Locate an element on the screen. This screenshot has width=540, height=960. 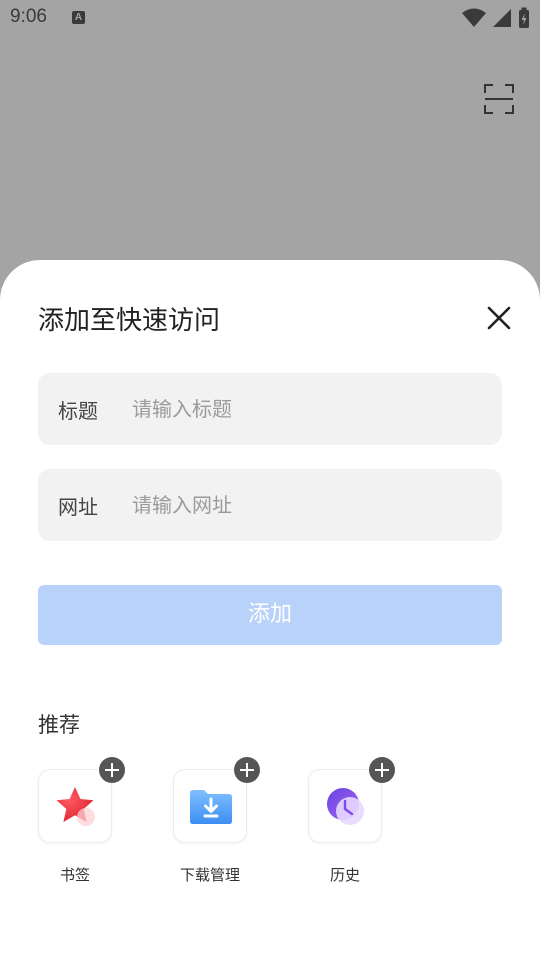
url-field: 网址 is located at coordinates (270, 505).